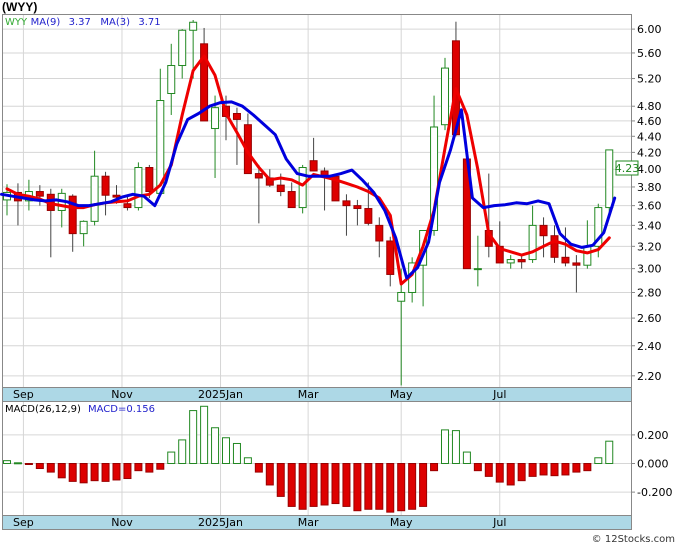  I want to click on x-axis-label: Nov, so click(122, 522).